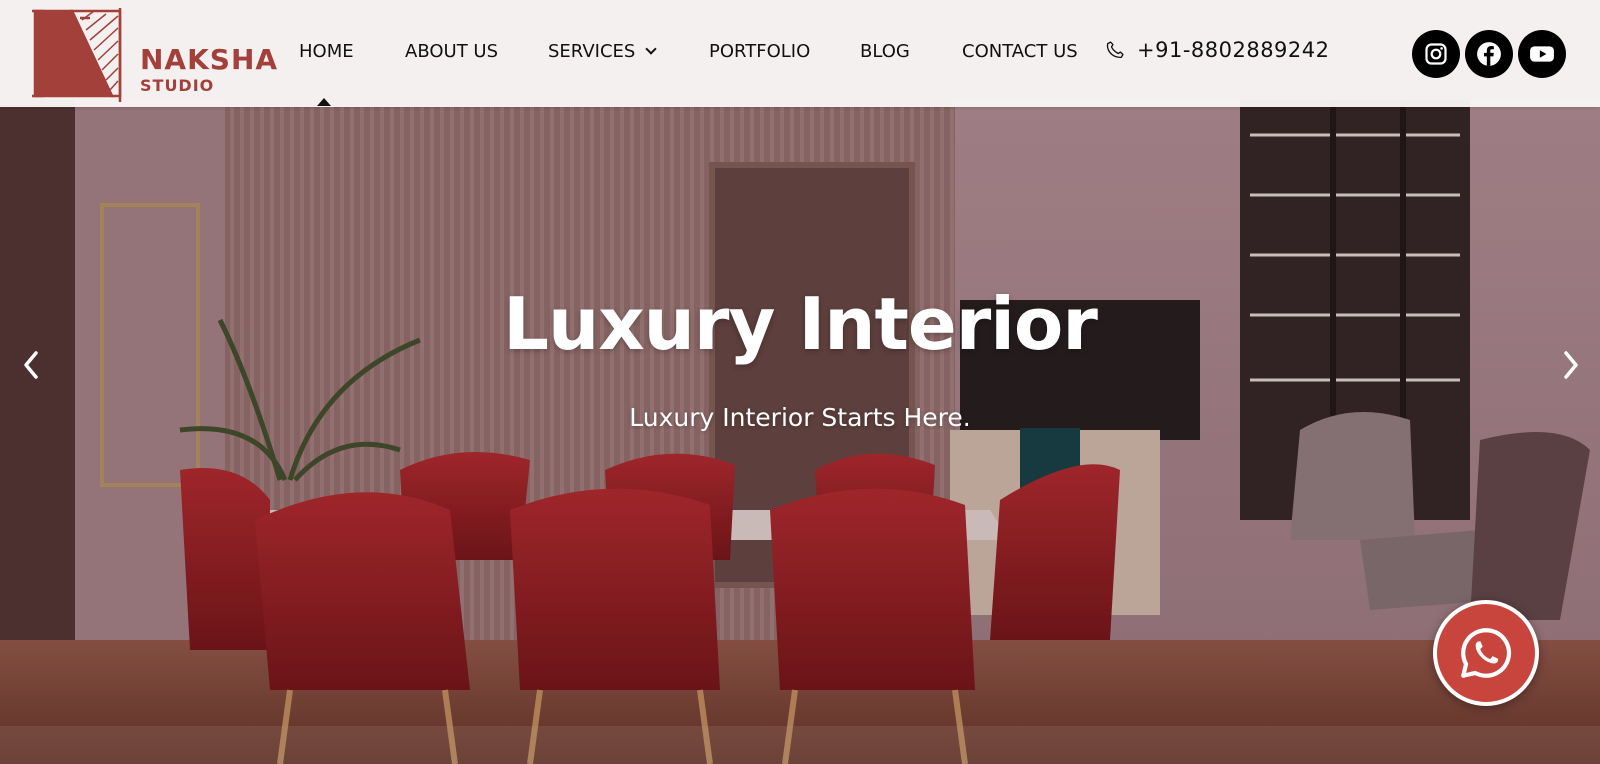 This screenshot has width=1600, height=764. I want to click on phone-icon, so click(1115, 50).